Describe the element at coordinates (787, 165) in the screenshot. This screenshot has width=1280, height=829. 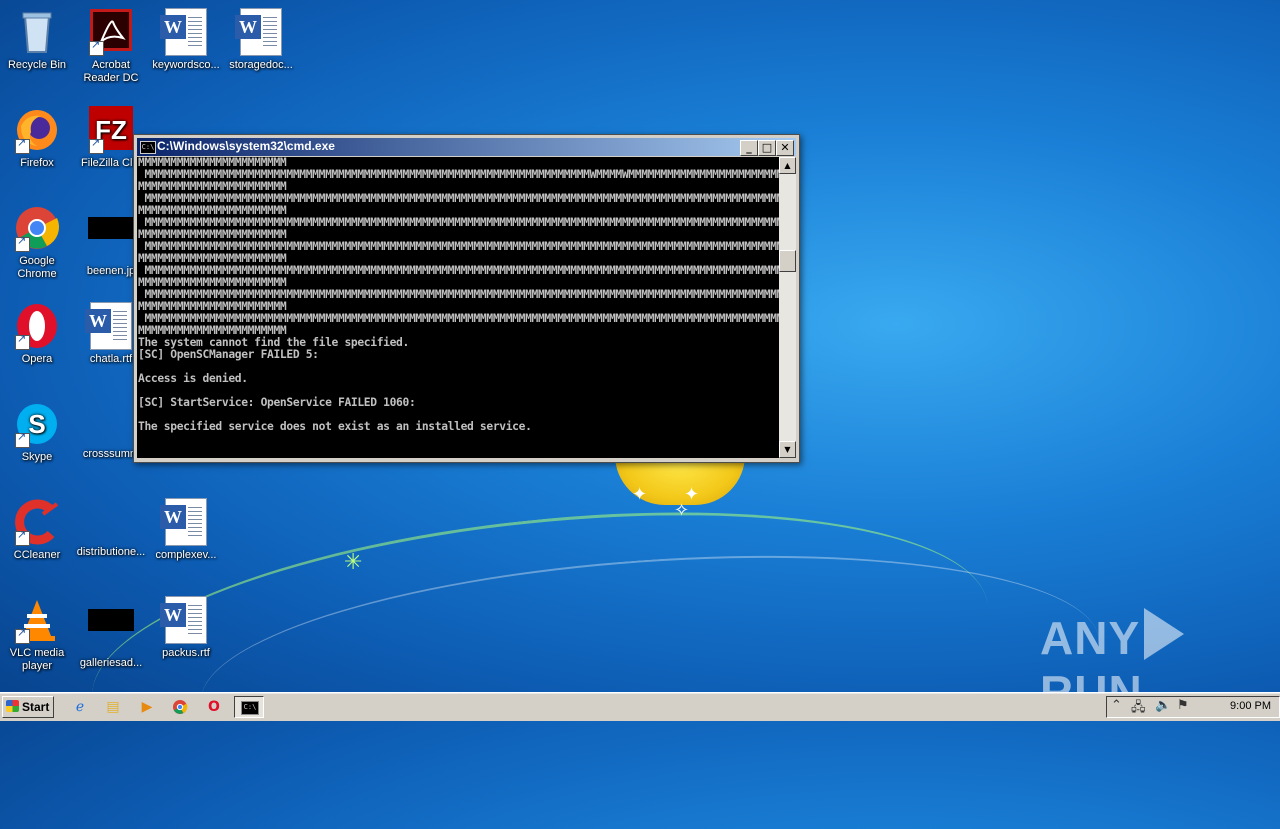
I see `scroll-up-button: ▲` at that location.